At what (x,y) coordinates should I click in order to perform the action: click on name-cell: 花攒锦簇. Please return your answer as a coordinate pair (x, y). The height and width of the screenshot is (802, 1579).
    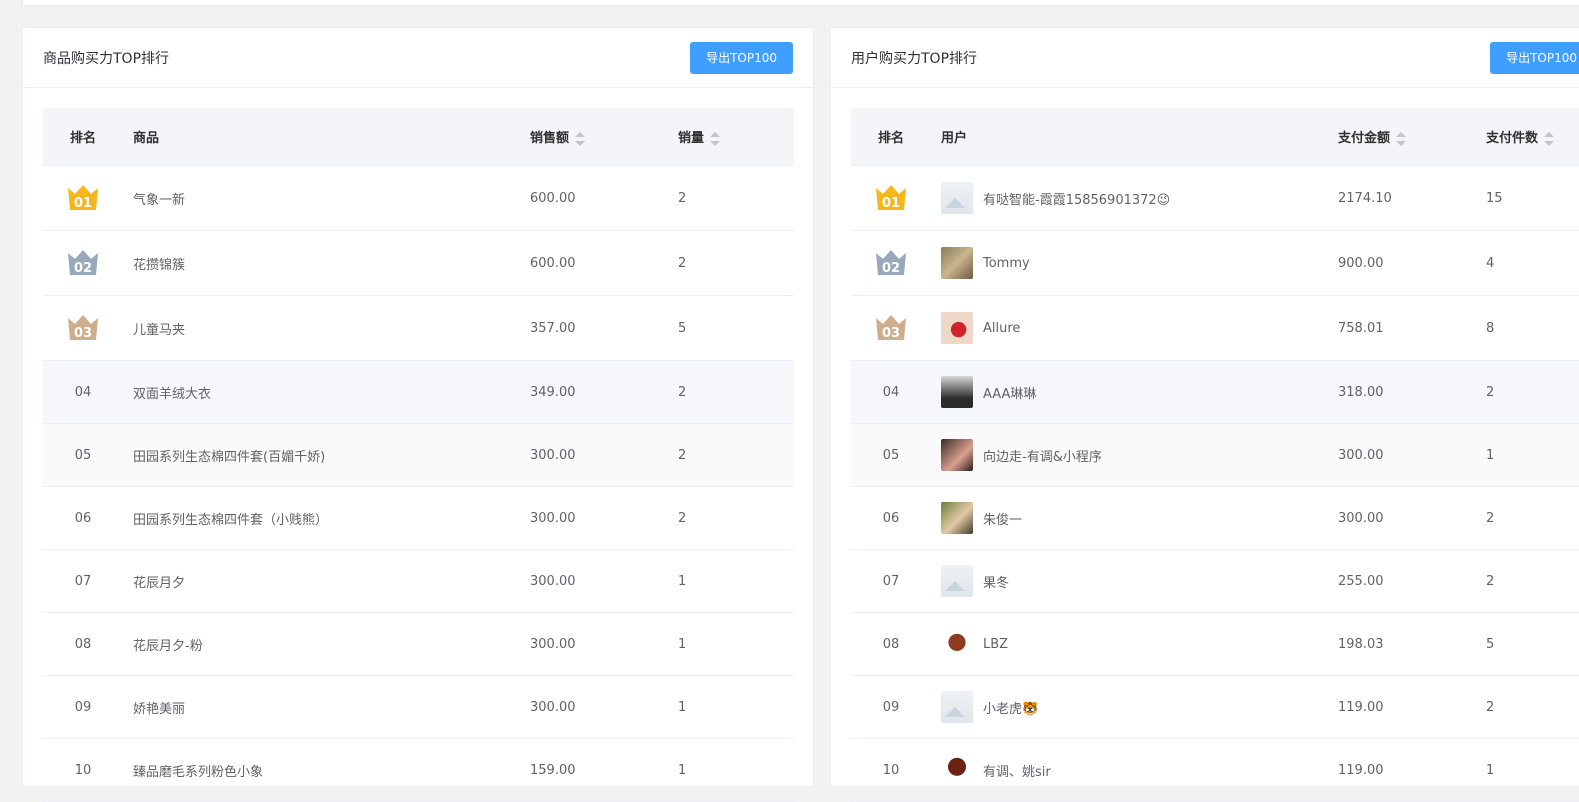
    Looking at the image, I should click on (326, 263).